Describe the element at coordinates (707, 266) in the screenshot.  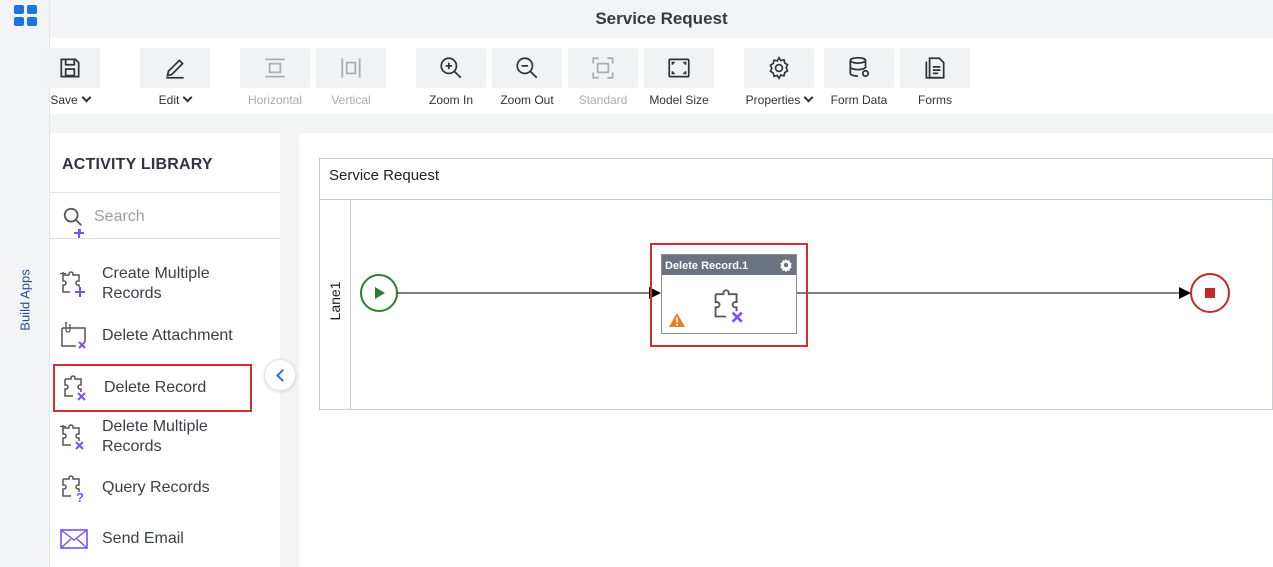
I see `task-title: Delete Record.1` at that location.